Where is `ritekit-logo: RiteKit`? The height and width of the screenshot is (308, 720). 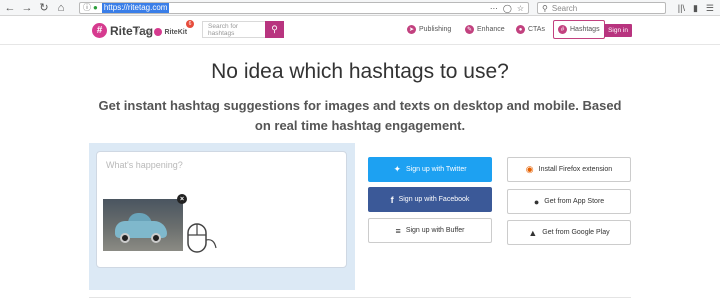 ritekit-logo: RiteKit is located at coordinates (170, 32).